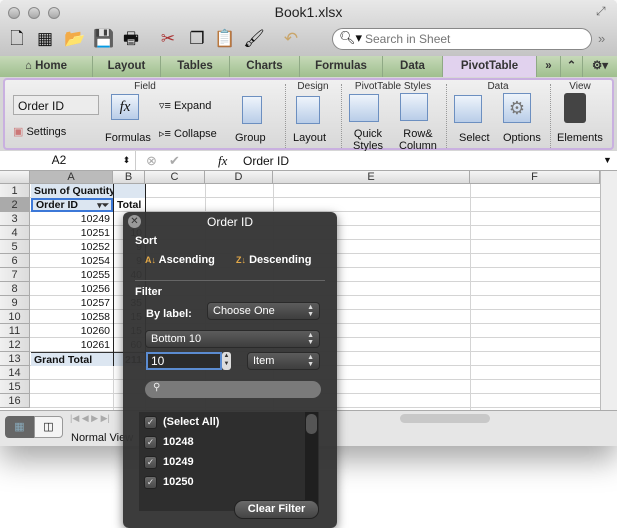 This screenshot has width=617, height=528. What do you see at coordinates (225, 39) in the screenshot?
I see `paste-icon: 📋` at bounding box center [225, 39].